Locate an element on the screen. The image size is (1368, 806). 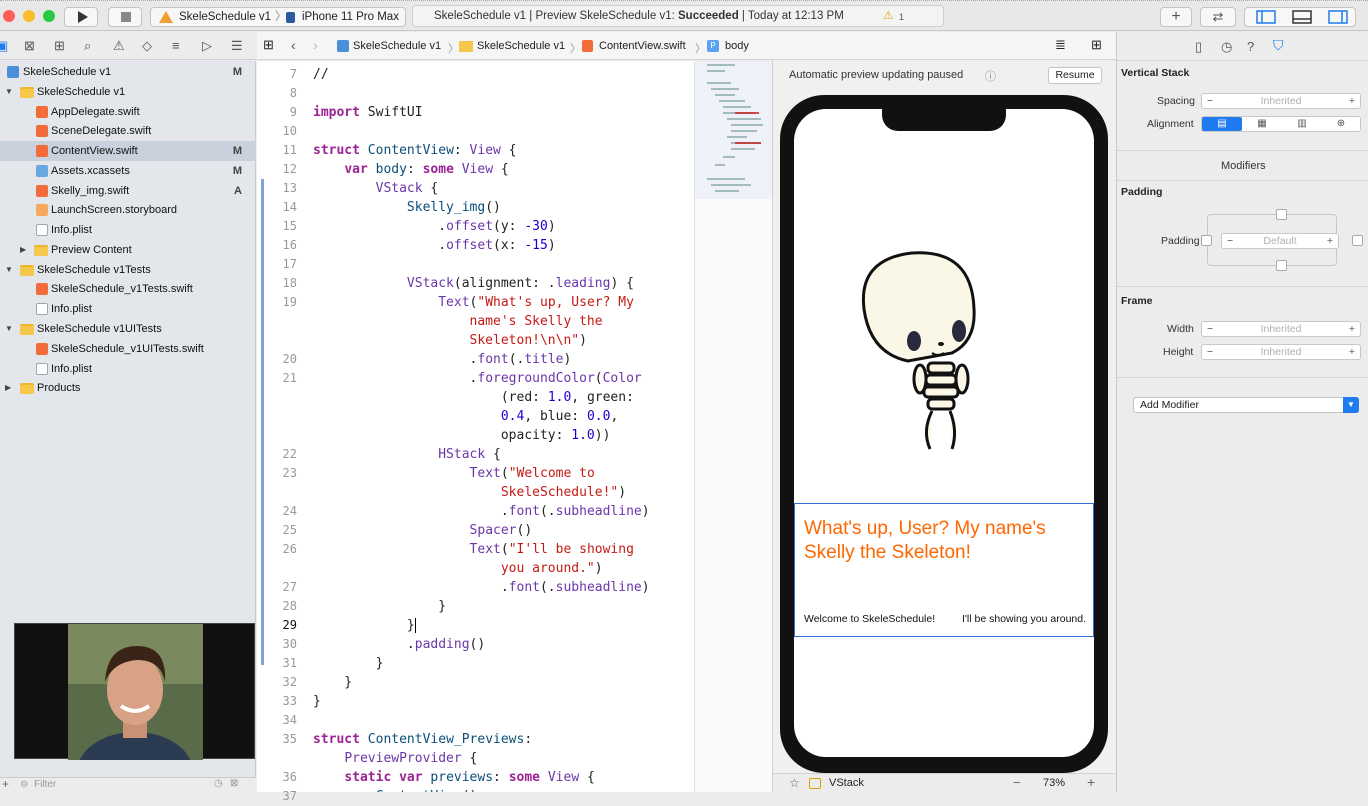
add-icon: + is located at coordinates (5, 784).